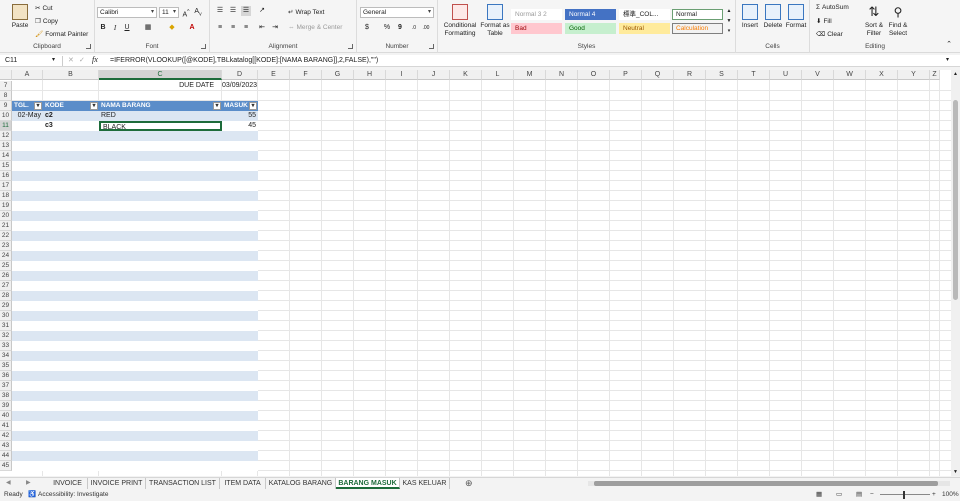 This screenshot has width=960, height=501. Describe the element at coordinates (61, 34) in the screenshot. I see `format-painter-button: 🖌 Format Painter` at that location.